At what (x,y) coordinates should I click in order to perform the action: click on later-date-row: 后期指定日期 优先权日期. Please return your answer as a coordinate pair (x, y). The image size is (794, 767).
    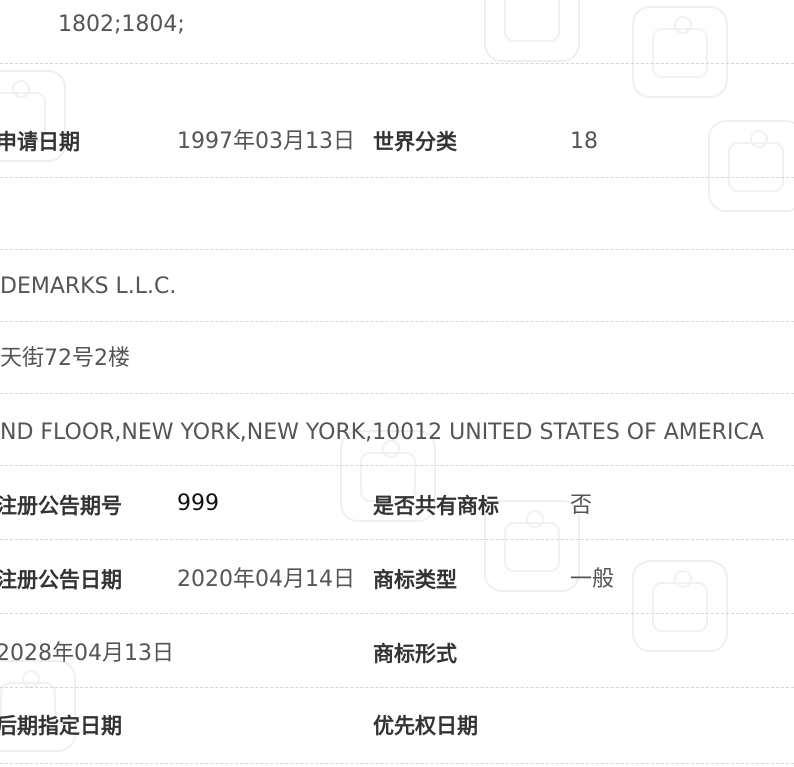
    Looking at the image, I should click on (397, 726).